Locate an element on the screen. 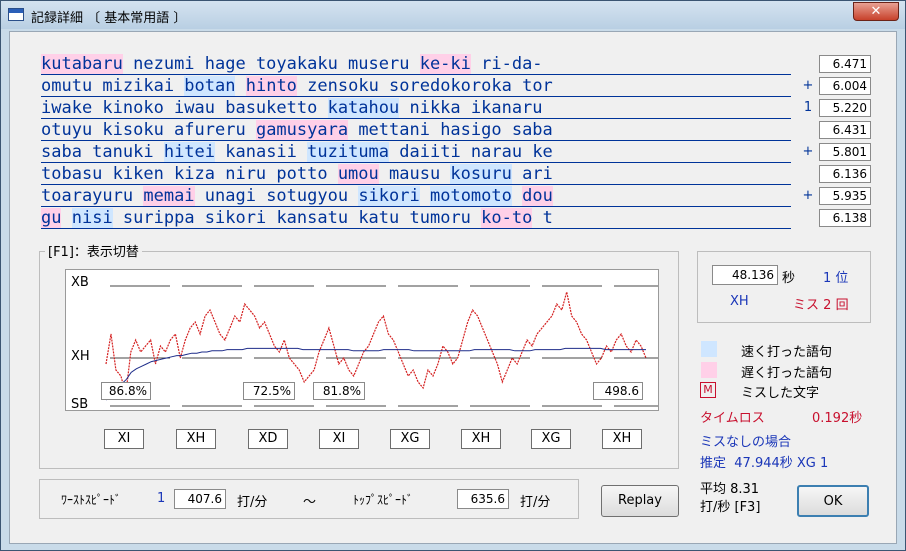  typed-text: otuyu kisoku afureru is located at coordinates (148, 130).